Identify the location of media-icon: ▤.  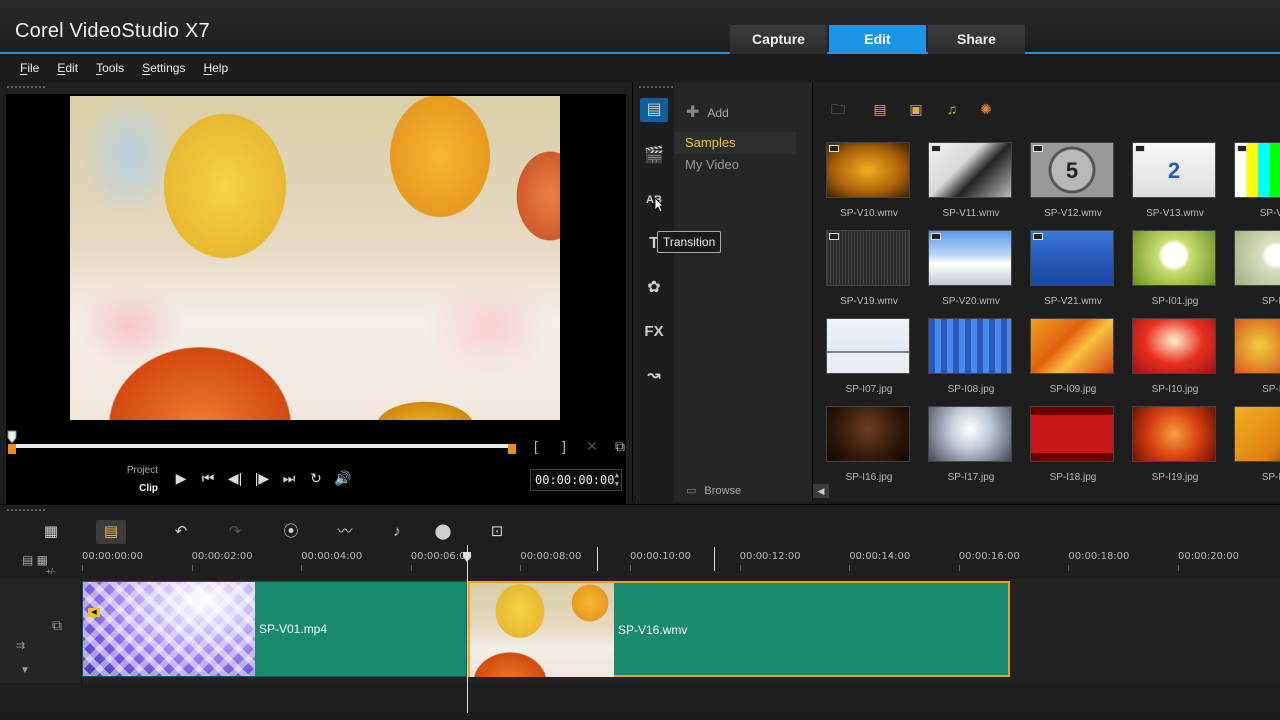
(654, 110).